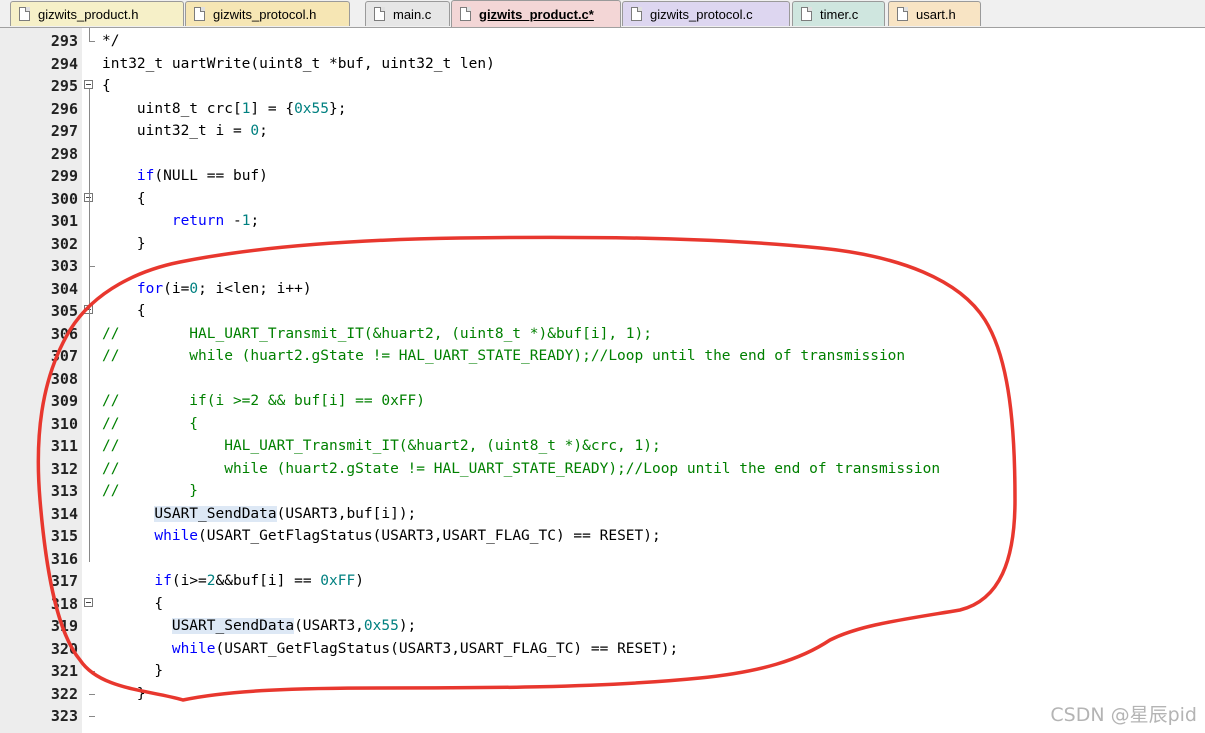 The image size is (1205, 733). What do you see at coordinates (602, 311) in the screenshot?
I see `code-line: 305 {` at bounding box center [602, 311].